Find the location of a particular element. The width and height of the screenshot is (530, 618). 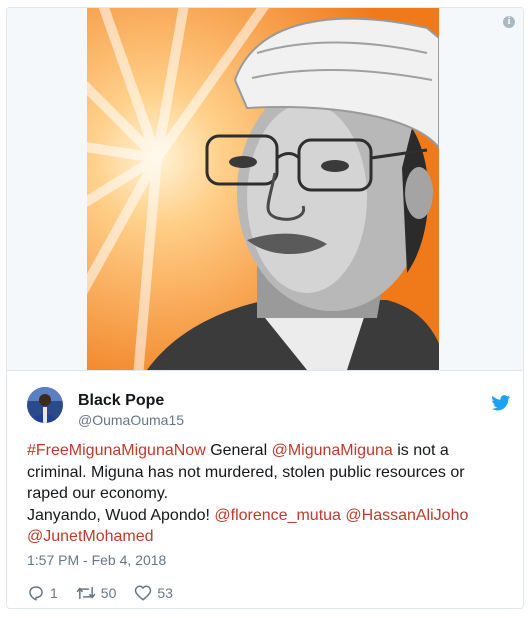

retweet-button: 50 is located at coordinates (96, 593).